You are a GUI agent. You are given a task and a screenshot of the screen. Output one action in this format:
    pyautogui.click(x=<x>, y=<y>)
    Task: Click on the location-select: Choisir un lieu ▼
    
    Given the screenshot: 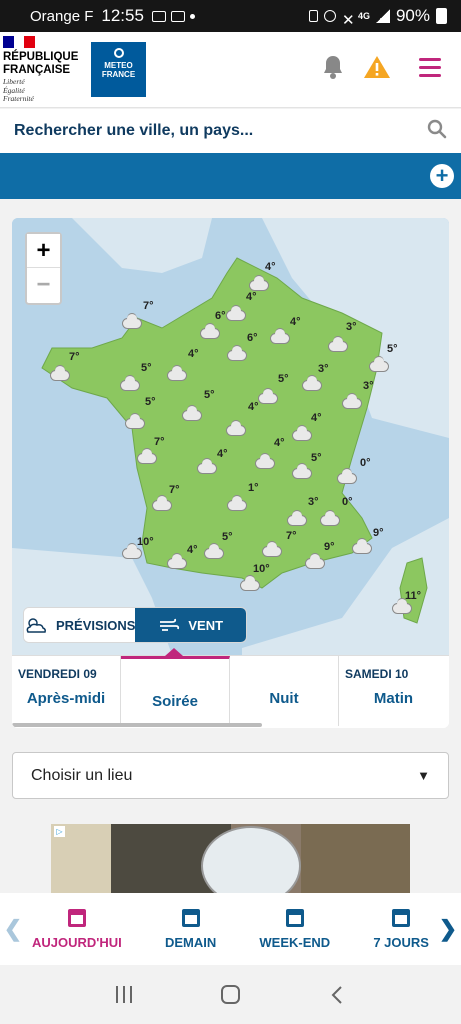 What is the action you would take?
    pyautogui.click(x=230, y=775)
    